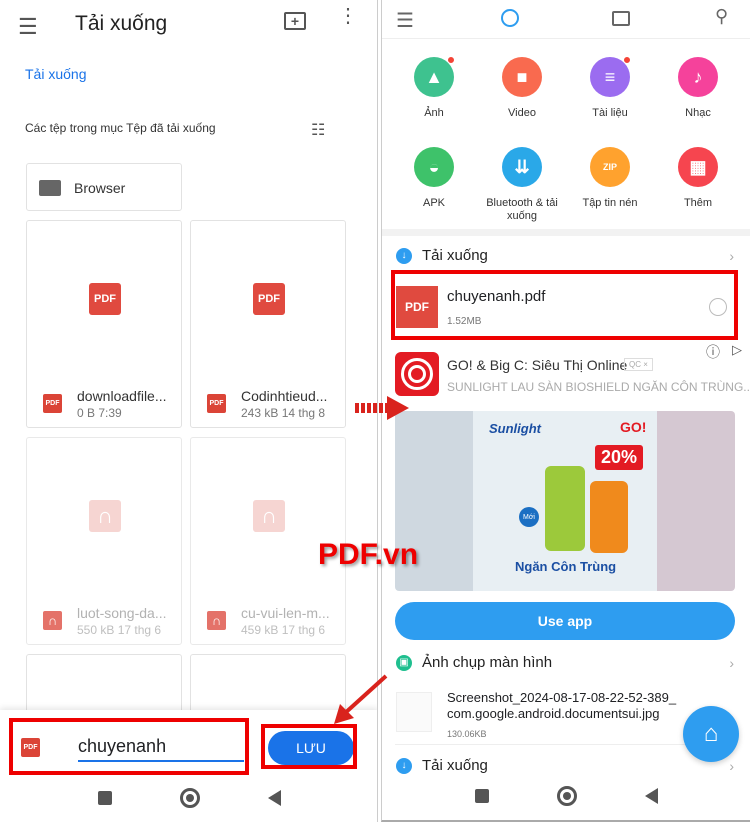  Describe the element at coordinates (417, 374) in the screenshot. I see `ad-app-logo` at that location.